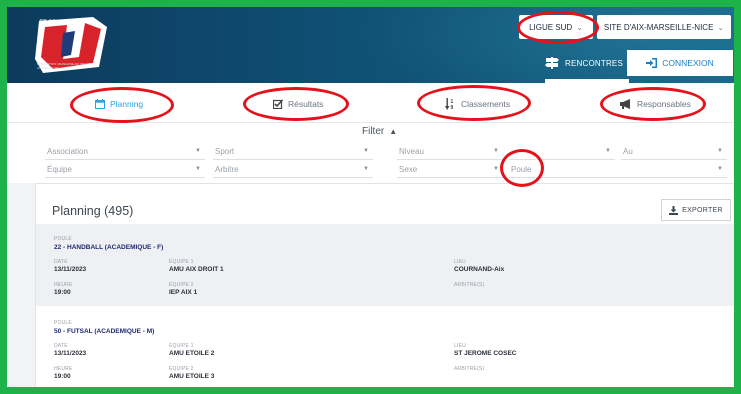 Image resolution: width=741 pixels, height=394 pixels. I want to click on download-icon, so click(674, 210).